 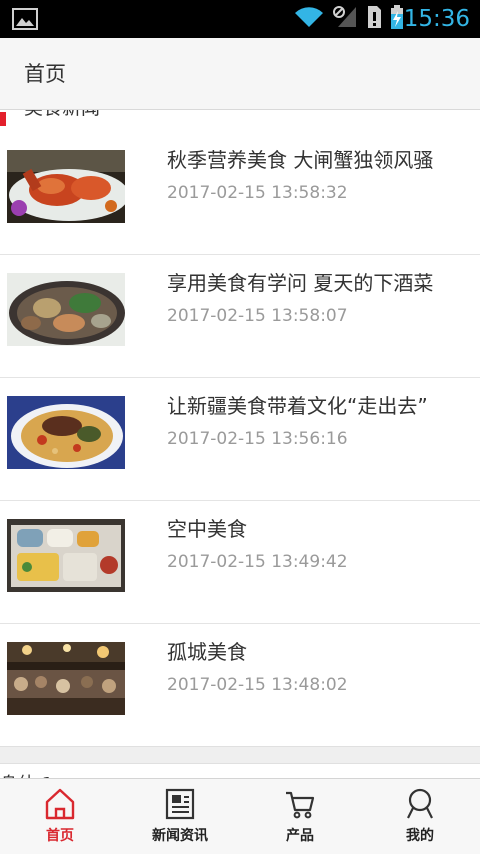 What do you see at coordinates (300, 283) in the screenshot?
I see `news-title: 享用美食有学问 夏天的下酒菜` at bounding box center [300, 283].